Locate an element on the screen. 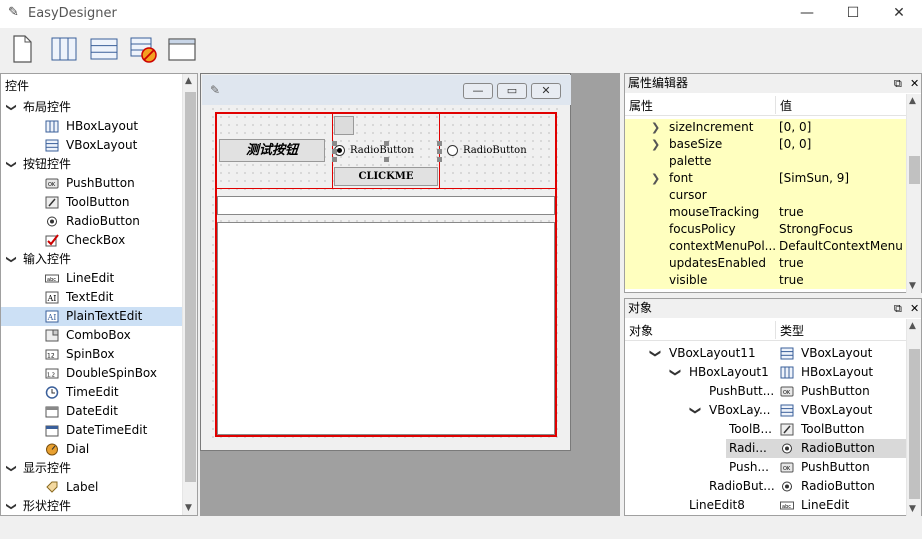 The image size is (922, 539). property-row: ❯ baseSize [0, 0] is located at coordinates (766, 144).